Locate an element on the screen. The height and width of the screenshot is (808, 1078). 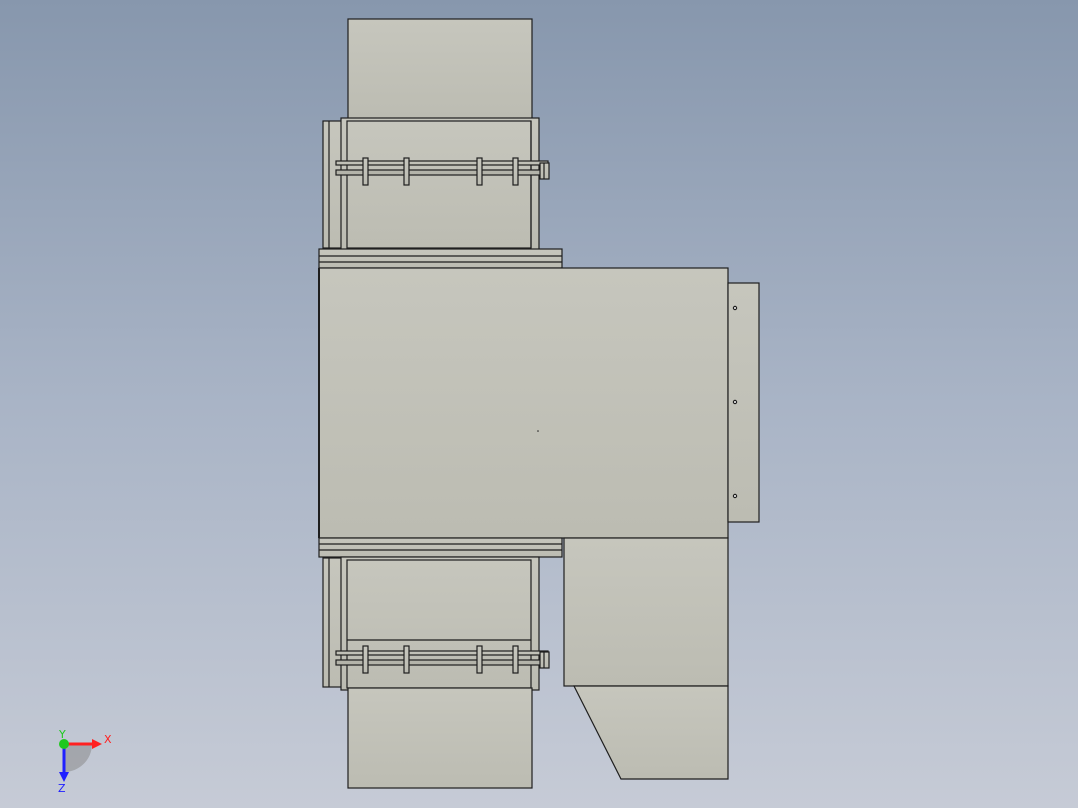
lower-right-box is located at coordinates (646, 612).